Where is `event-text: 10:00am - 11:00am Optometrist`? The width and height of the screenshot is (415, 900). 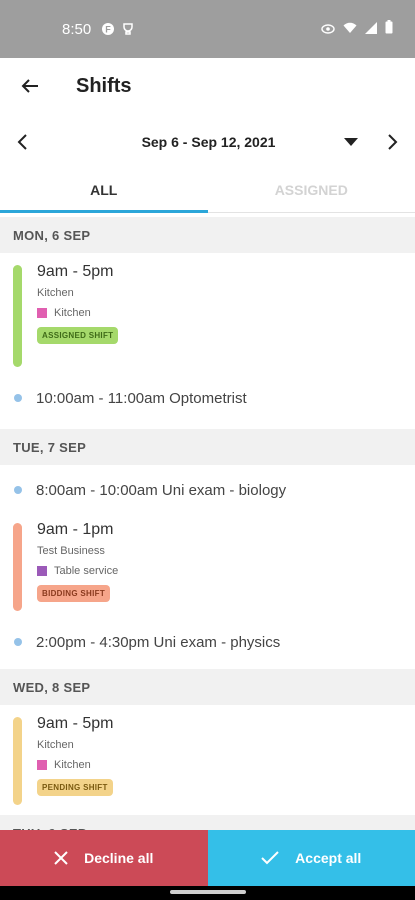
event-text: 10:00am - 11:00am Optometrist is located at coordinates (141, 398).